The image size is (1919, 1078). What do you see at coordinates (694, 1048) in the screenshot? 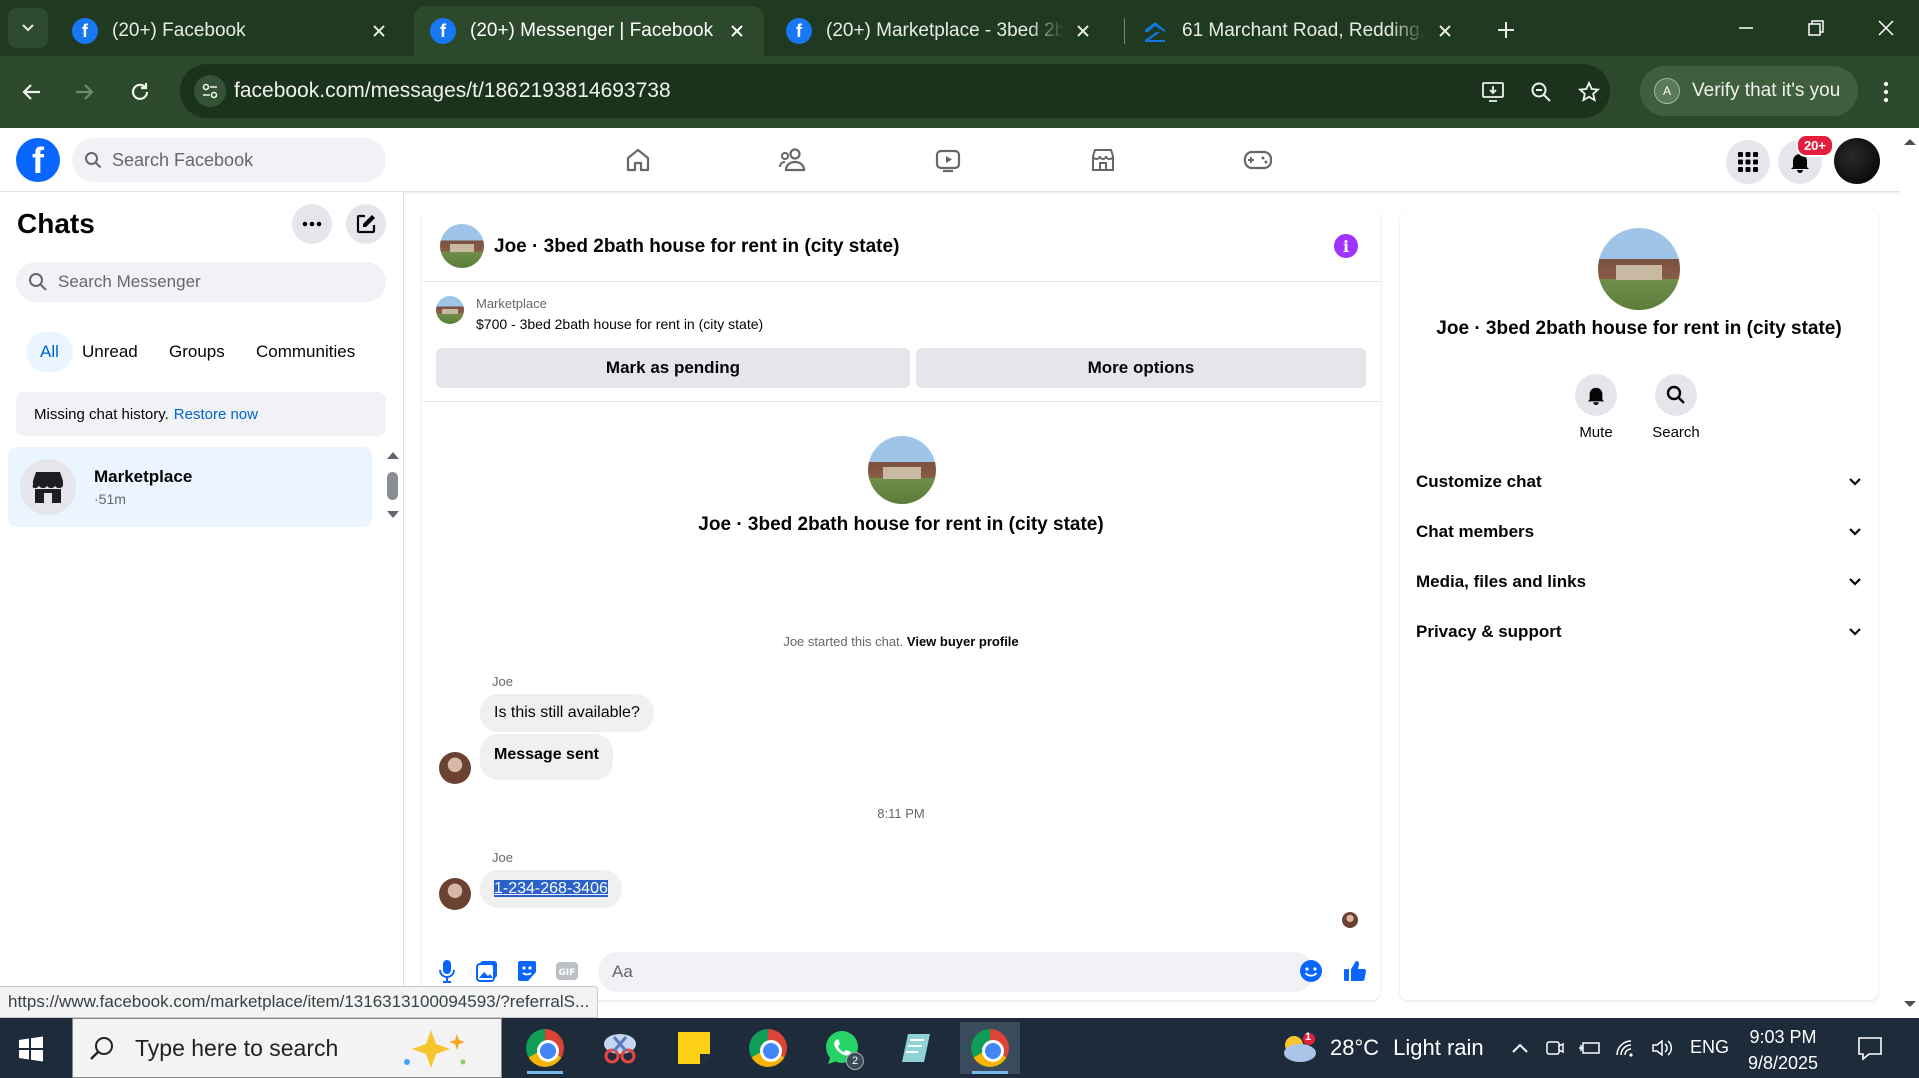
I see `taskbar-sticky-notes-app` at bounding box center [694, 1048].